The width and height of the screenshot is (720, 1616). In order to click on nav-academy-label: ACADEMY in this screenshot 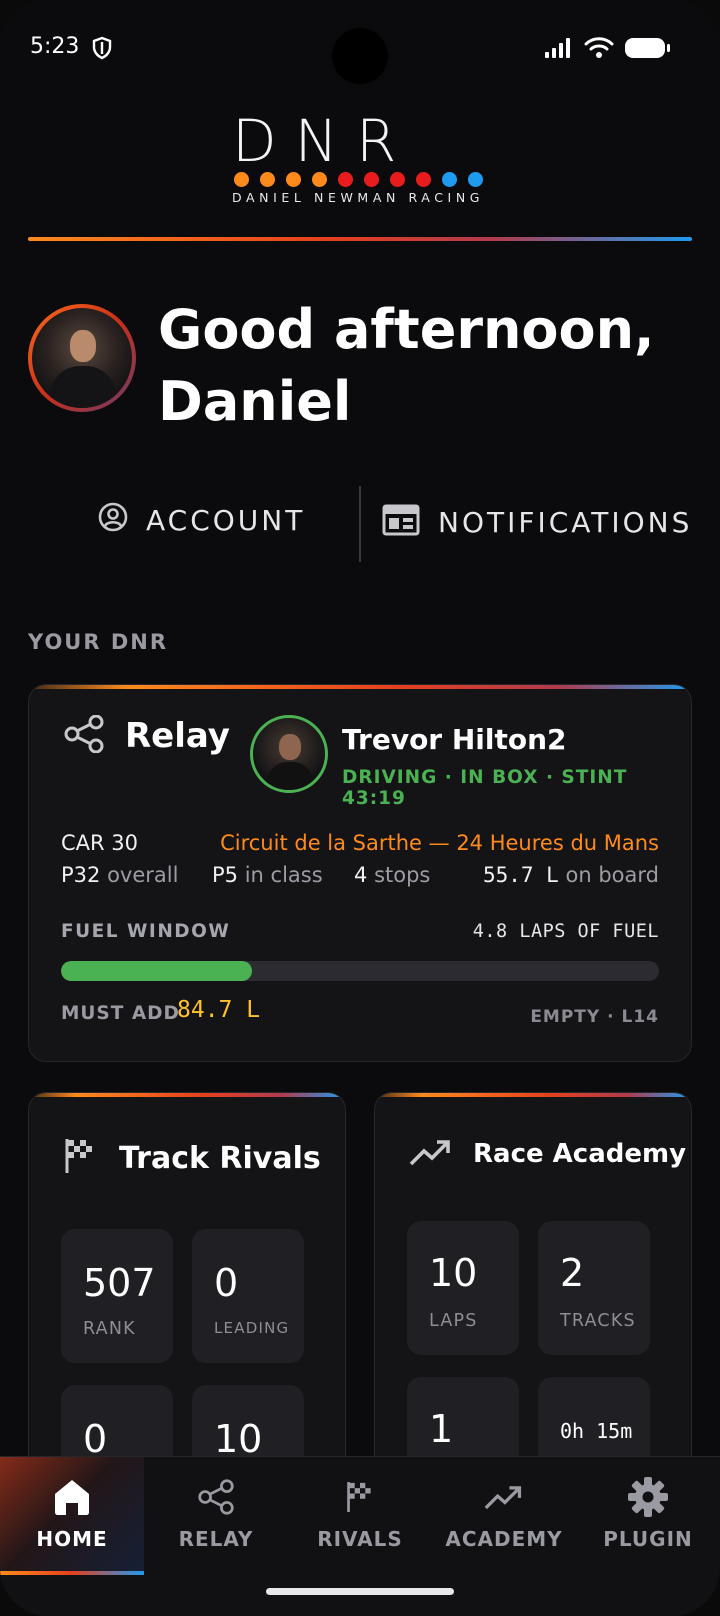, I will do `click(504, 1539)`.